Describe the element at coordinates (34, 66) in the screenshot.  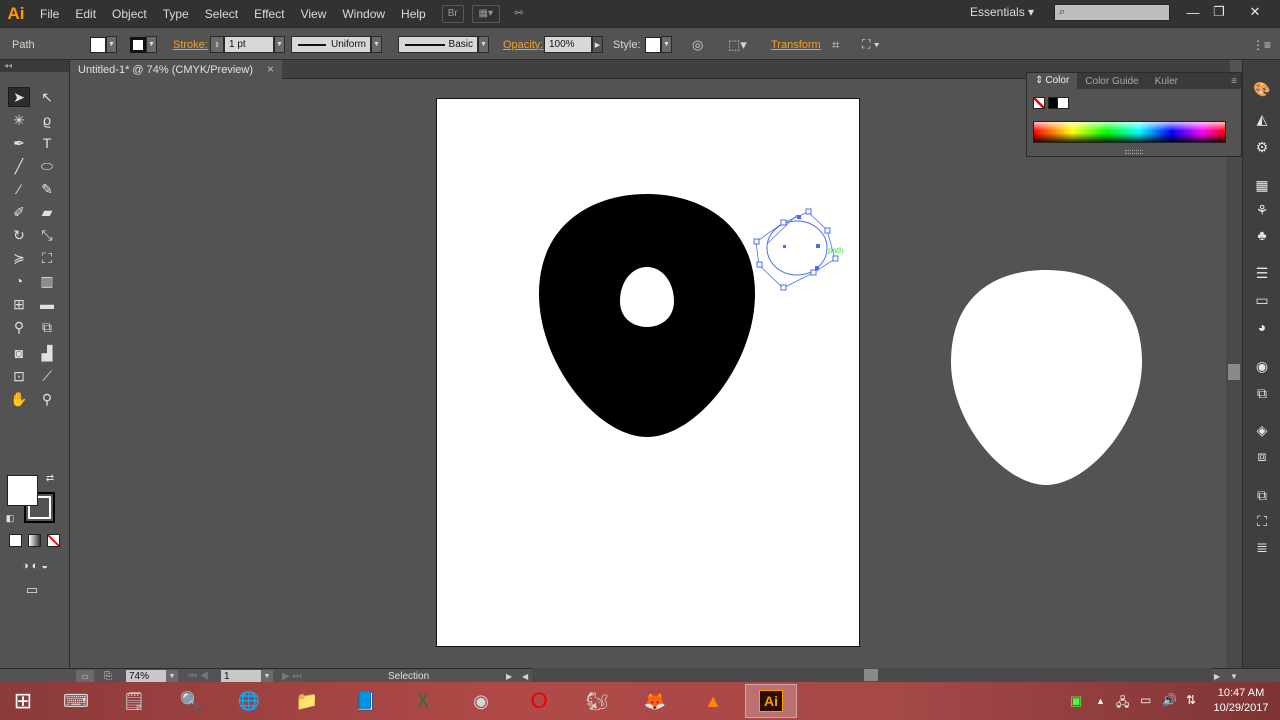
I see `tools-panel-header: ◂◂` at that location.